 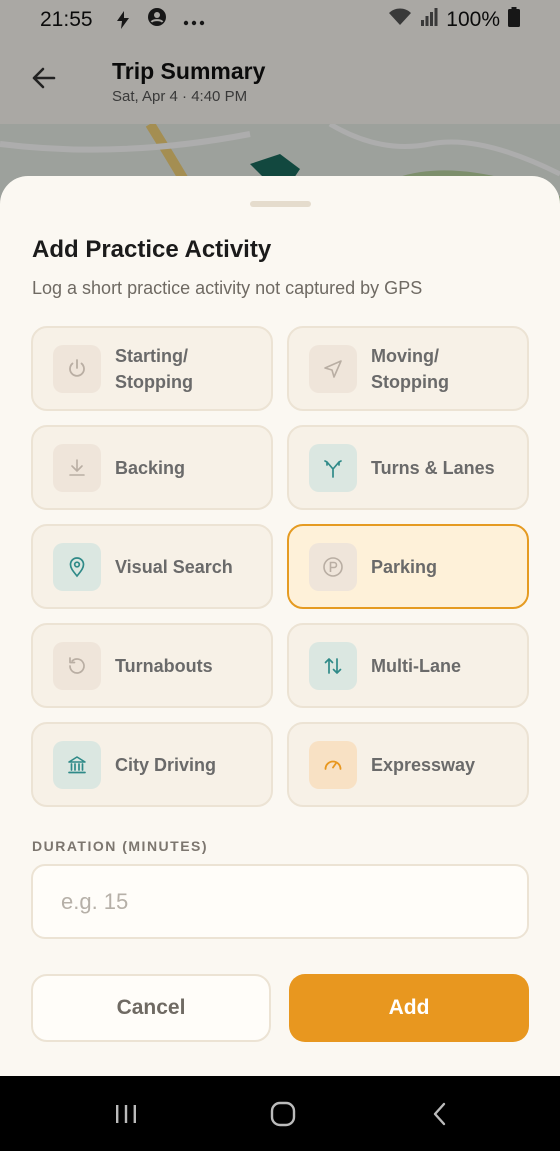 I want to click on power-icon, so click(x=77, y=368).